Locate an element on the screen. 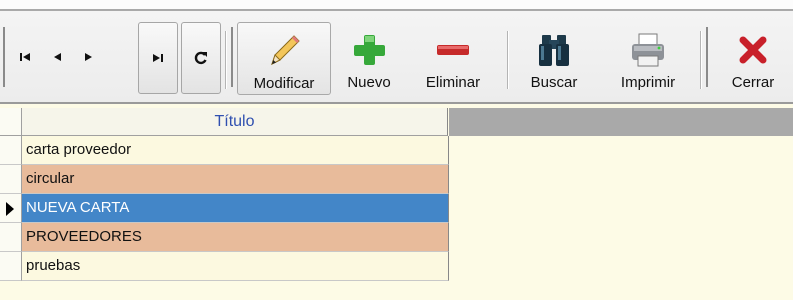  refresh-button is located at coordinates (201, 58).